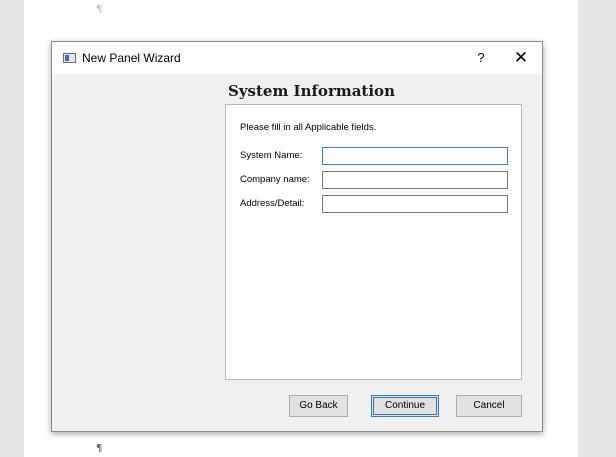  Describe the element at coordinates (415, 204) in the screenshot. I see `address-detail-input` at that location.